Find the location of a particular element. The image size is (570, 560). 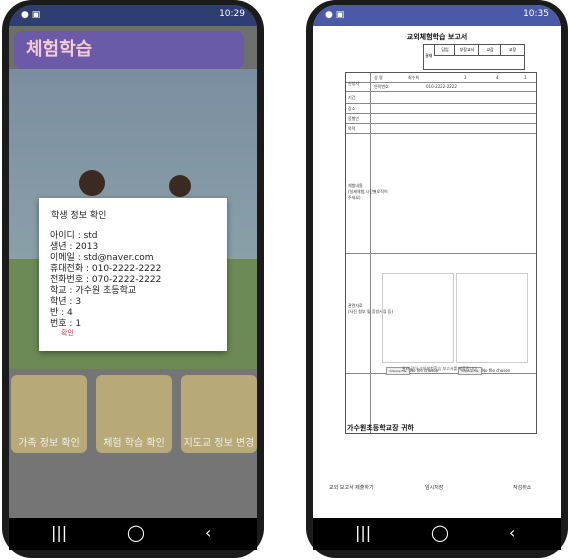

menu-teacher-change: 지도교 정보 변경 is located at coordinates (219, 414).